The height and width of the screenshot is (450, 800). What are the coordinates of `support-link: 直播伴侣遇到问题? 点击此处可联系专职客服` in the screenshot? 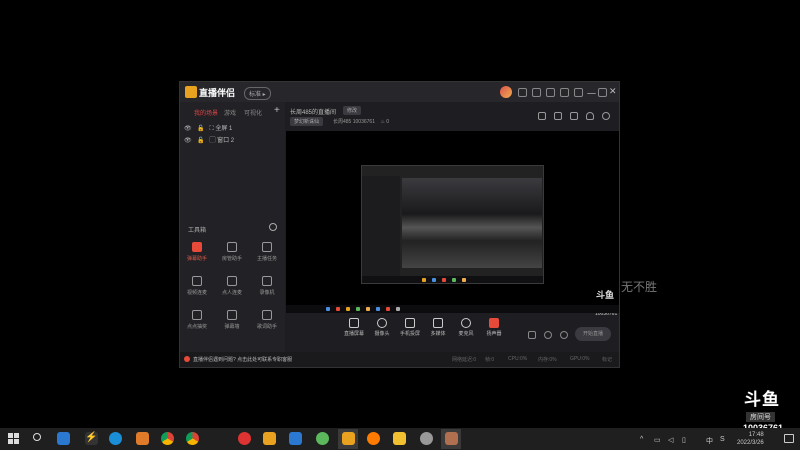 It's located at (242, 359).